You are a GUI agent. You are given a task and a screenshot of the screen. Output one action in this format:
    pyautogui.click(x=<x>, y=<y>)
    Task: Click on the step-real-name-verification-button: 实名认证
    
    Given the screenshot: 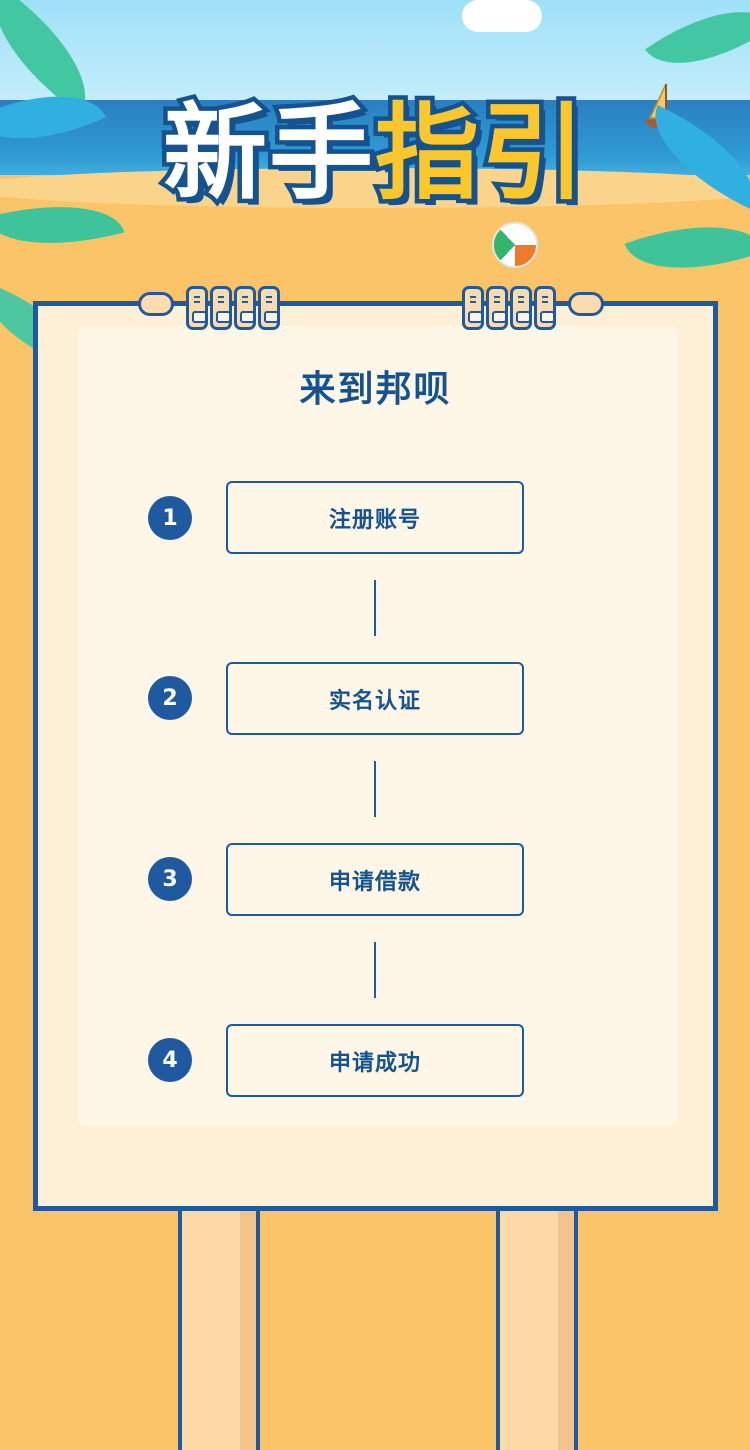 What is the action you would take?
    pyautogui.click(x=375, y=698)
    